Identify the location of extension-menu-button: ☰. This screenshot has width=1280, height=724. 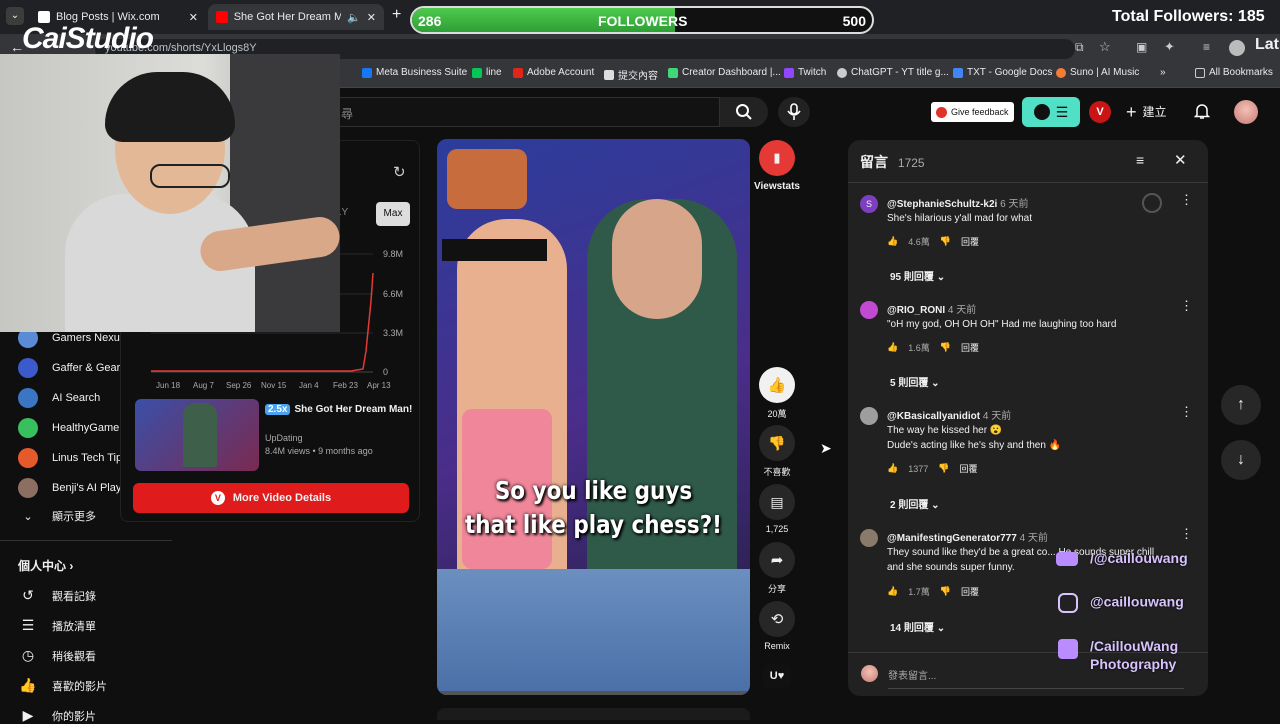
(1051, 112).